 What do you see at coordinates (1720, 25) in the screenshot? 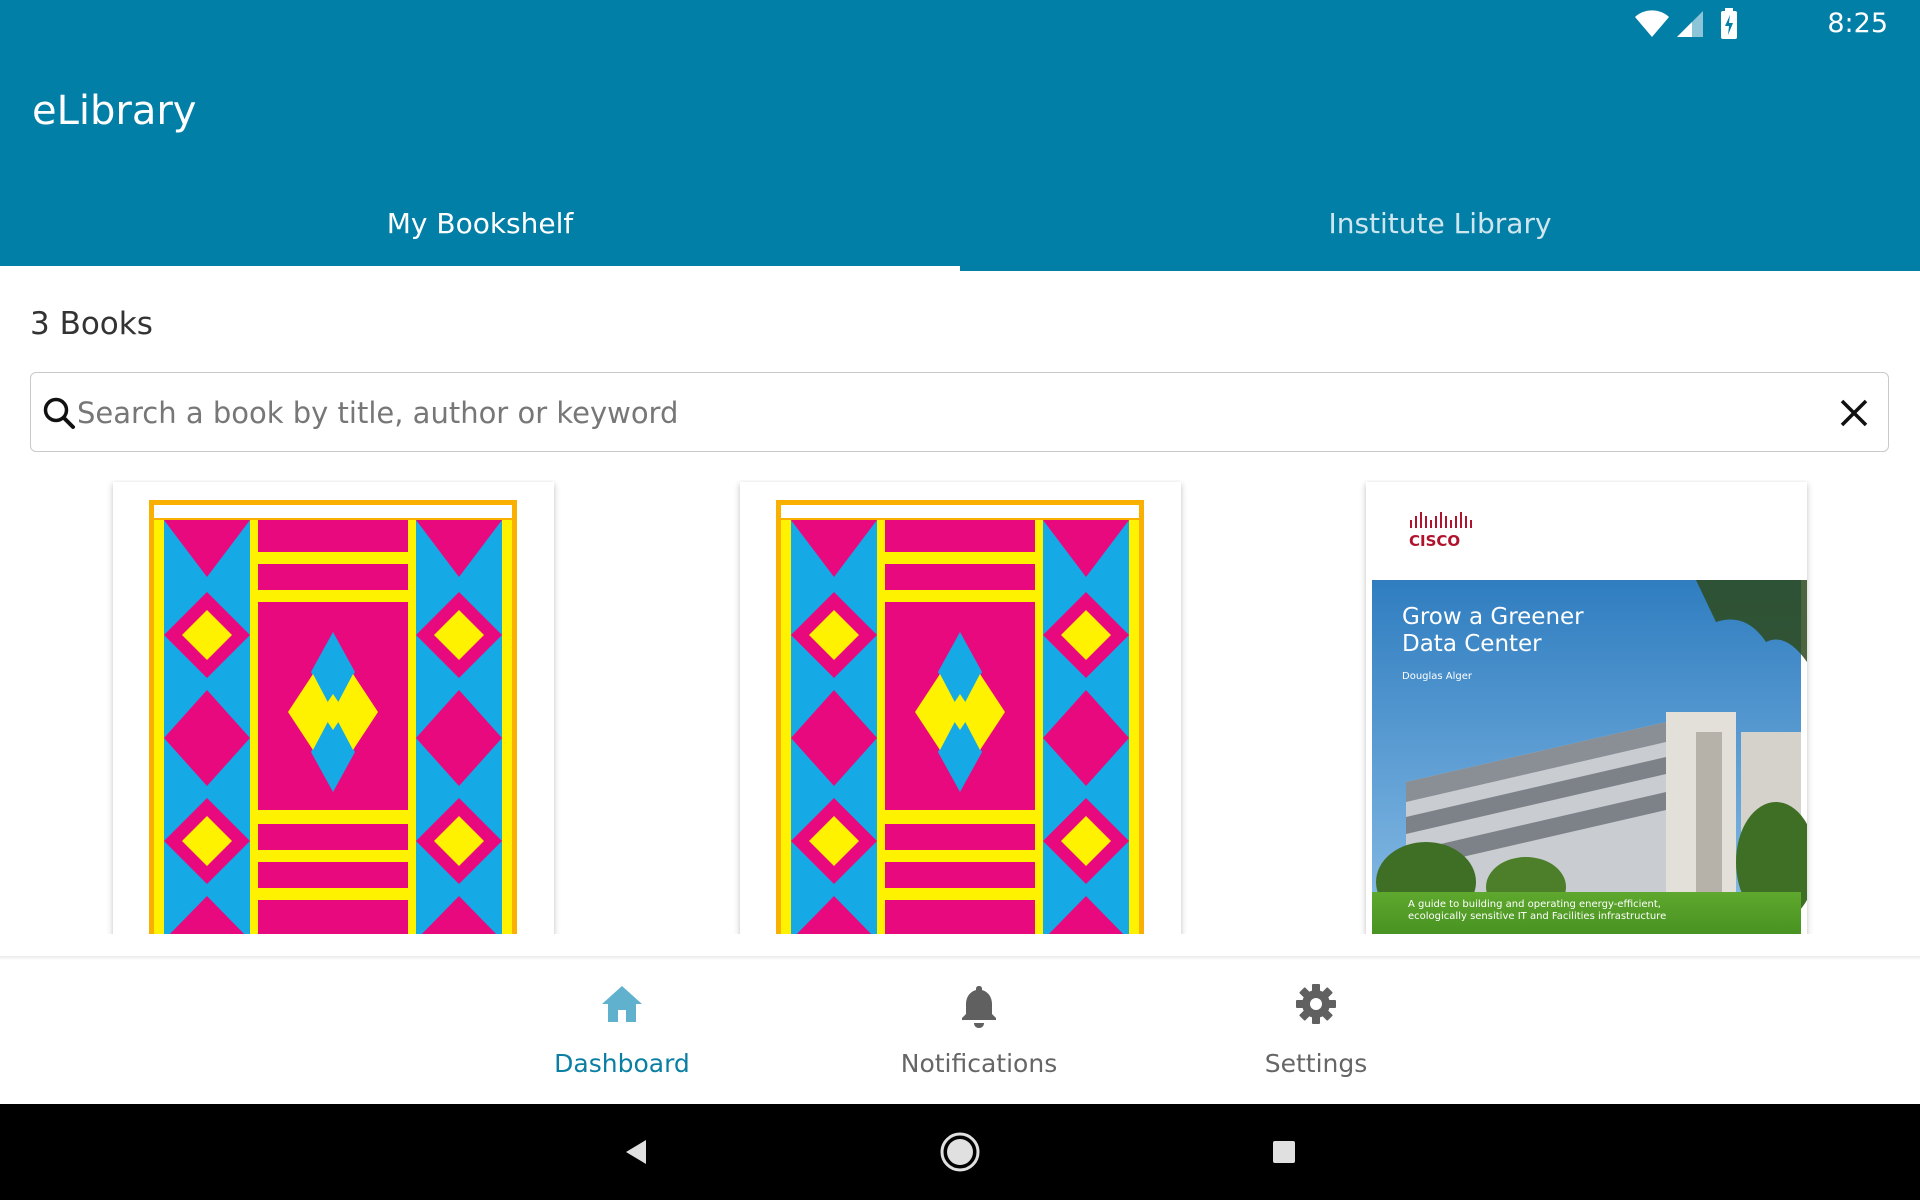
I see `status-bar: 8:25` at bounding box center [1720, 25].